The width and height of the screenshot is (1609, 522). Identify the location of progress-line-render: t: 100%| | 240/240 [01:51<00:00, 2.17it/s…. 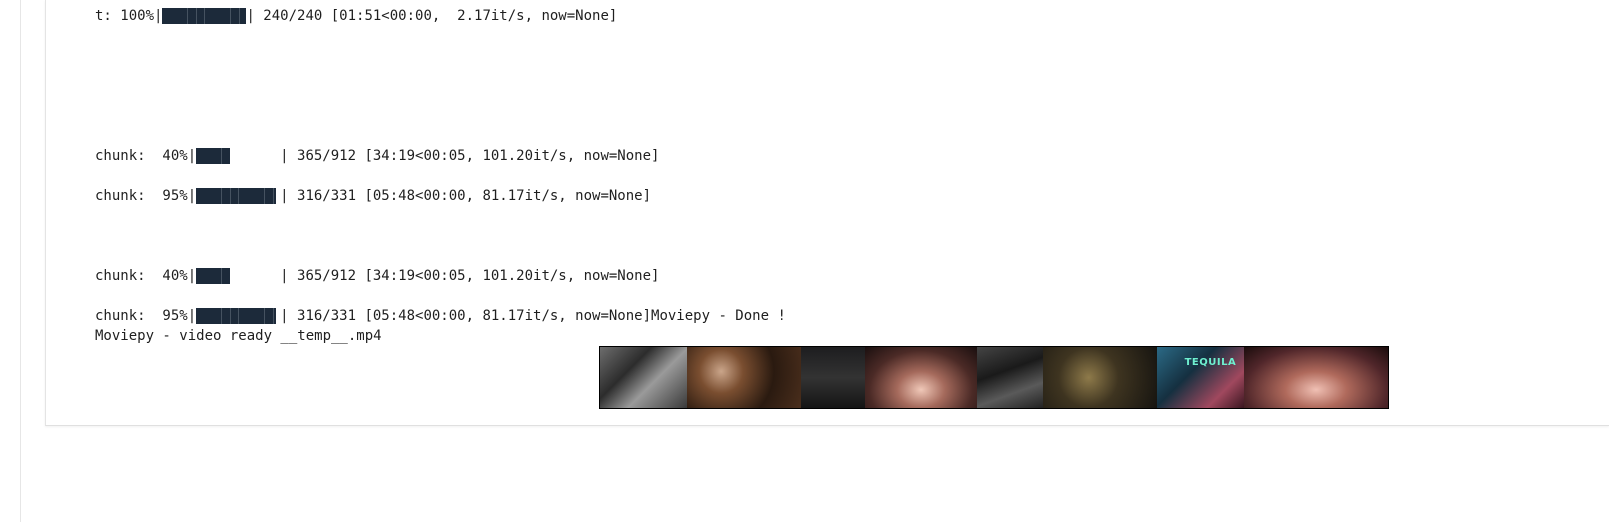
(356, 16).